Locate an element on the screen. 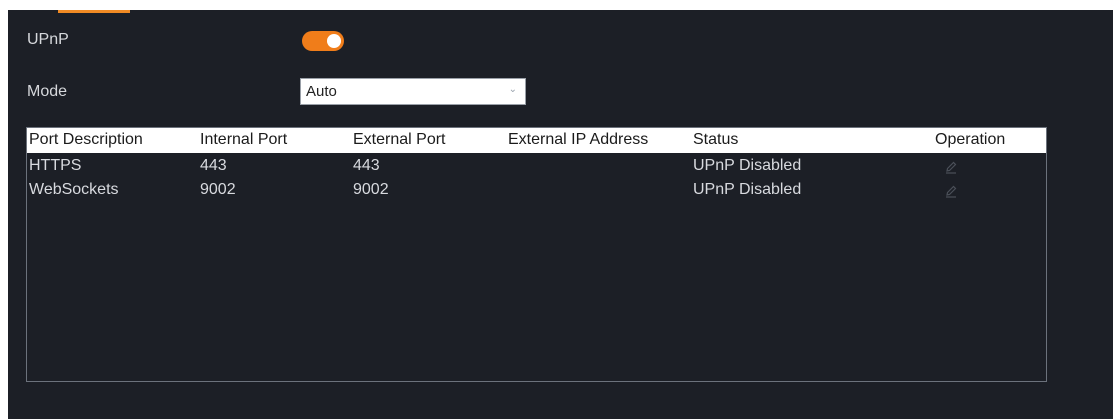 Image resolution: width=1113 pixels, height=419 pixels. port-description: WebSockets is located at coordinates (74, 189).